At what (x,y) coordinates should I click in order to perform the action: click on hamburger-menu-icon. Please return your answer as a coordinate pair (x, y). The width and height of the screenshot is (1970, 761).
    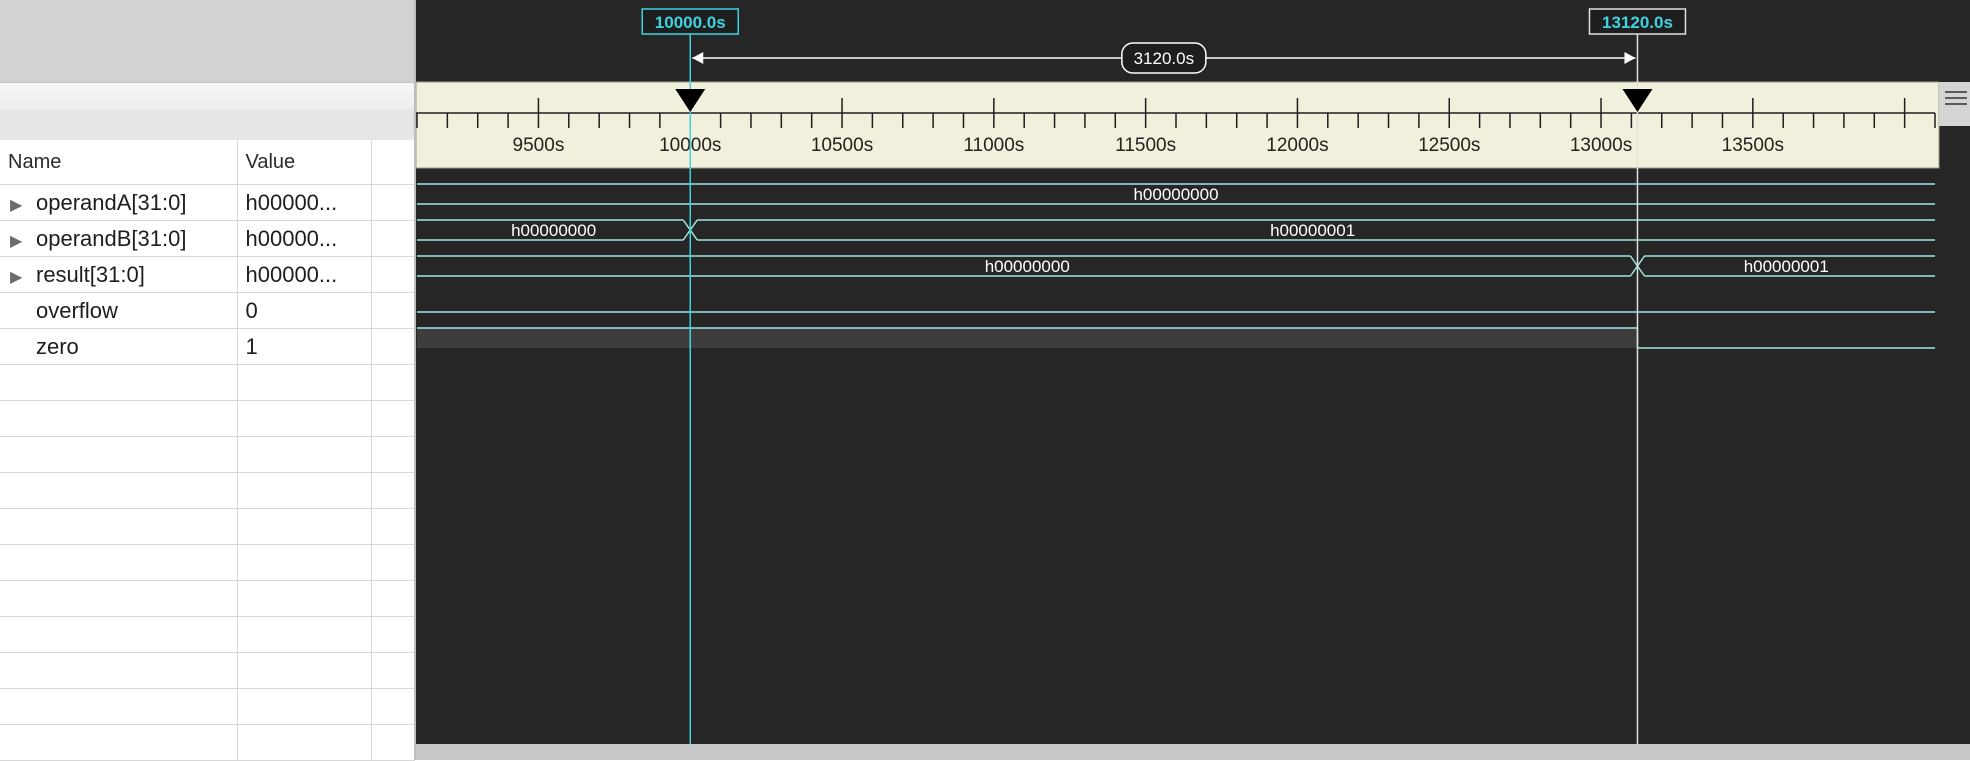
    Looking at the image, I should click on (1954, 104).